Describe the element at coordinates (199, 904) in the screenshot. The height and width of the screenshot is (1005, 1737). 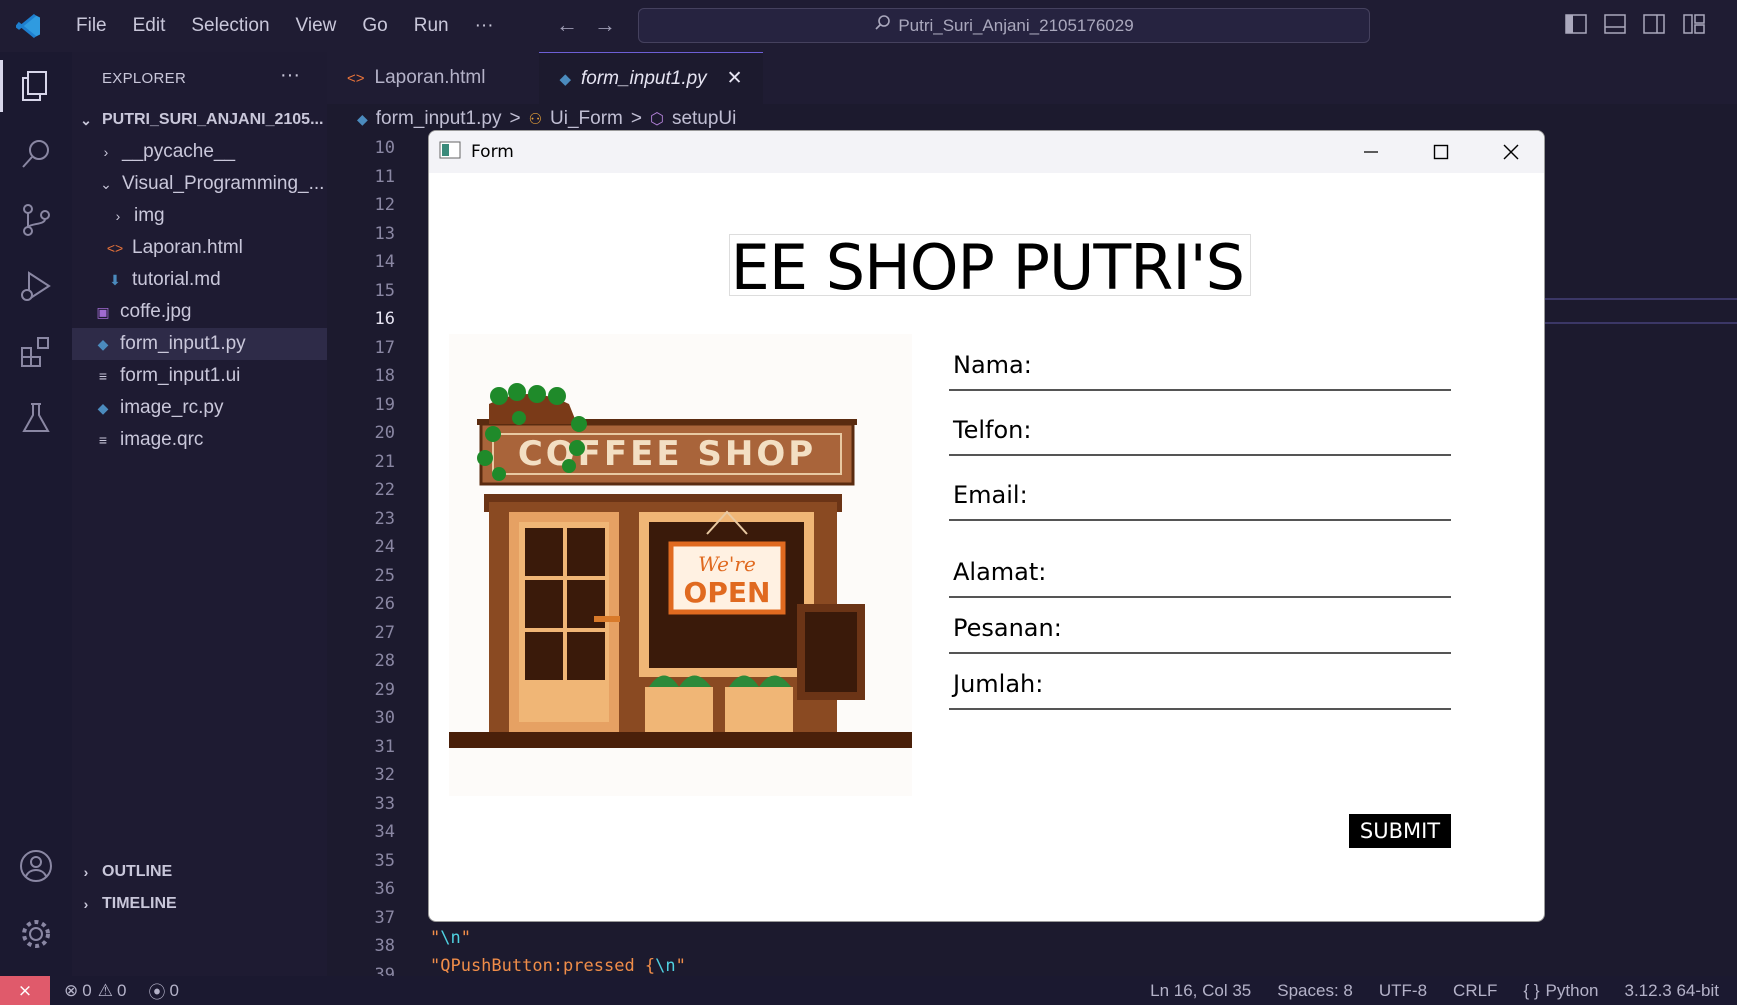
I see `timeline-section: › TIMELINE` at that location.